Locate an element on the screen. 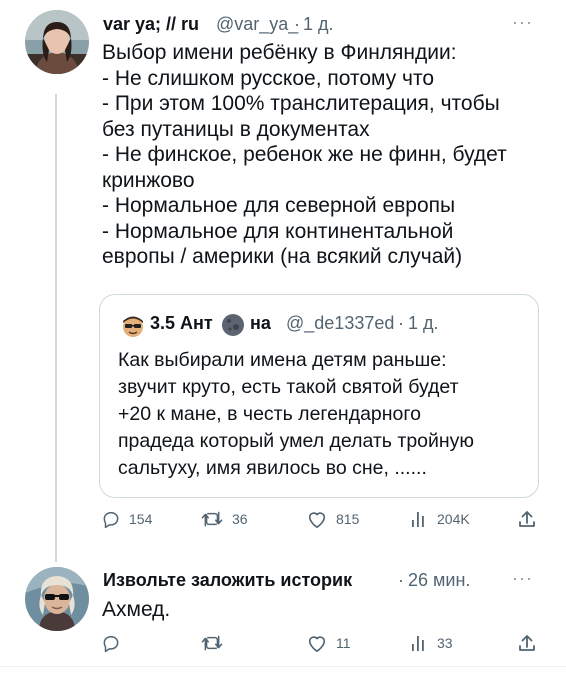  divider is located at coordinates (283, 666).